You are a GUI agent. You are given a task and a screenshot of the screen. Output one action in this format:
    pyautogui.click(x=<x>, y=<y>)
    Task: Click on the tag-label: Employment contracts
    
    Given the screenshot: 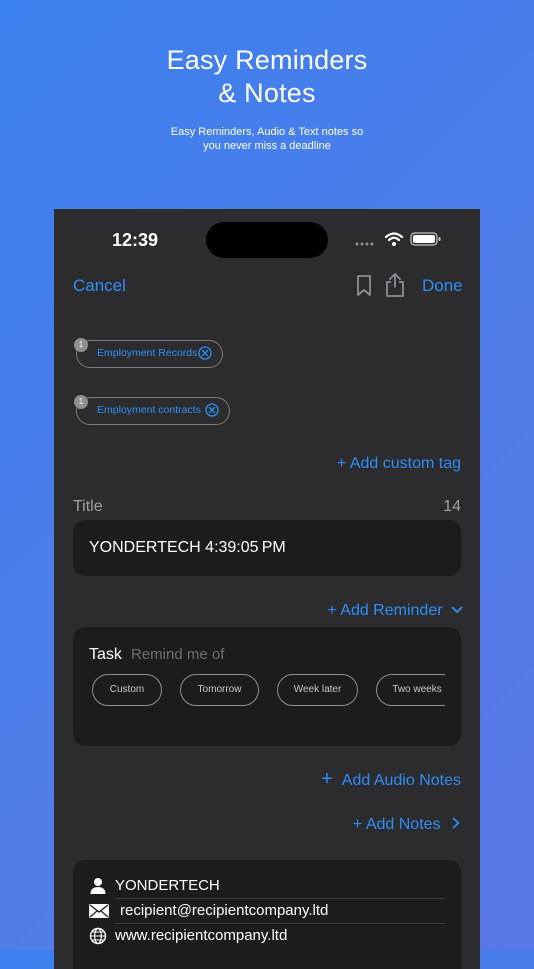 What is the action you would take?
    pyautogui.click(x=149, y=410)
    